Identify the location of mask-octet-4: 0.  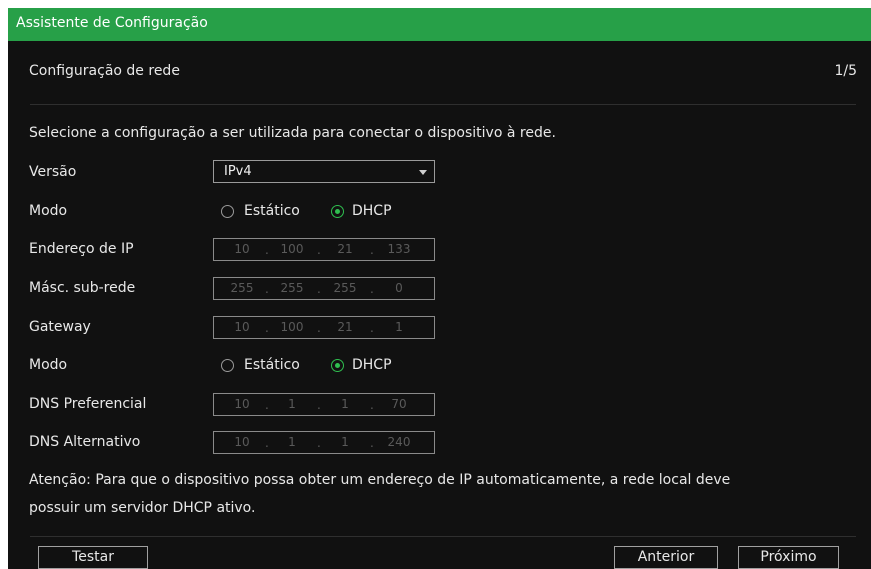
(399, 288).